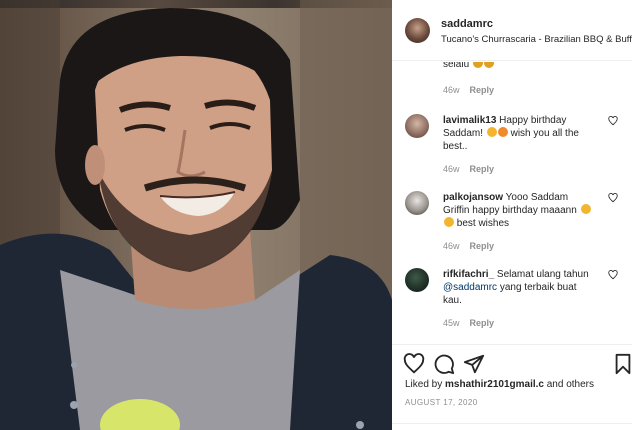 This screenshot has width=632, height=430. What do you see at coordinates (470, 287) in the screenshot?
I see `mention-link: @saddamrc` at bounding box center [470, 287].